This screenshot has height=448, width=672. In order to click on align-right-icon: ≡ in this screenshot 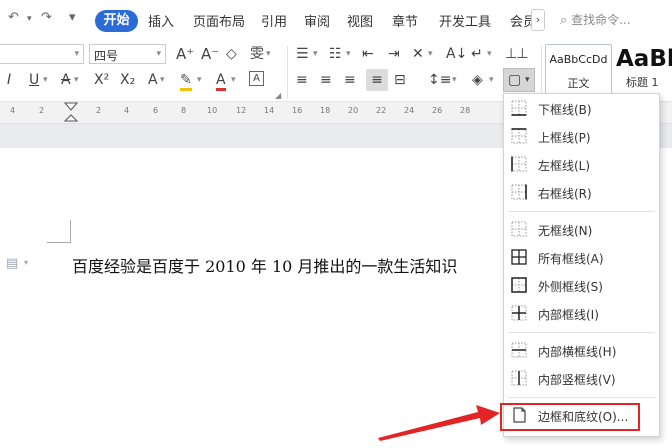, I will do `click(350, 80)`.